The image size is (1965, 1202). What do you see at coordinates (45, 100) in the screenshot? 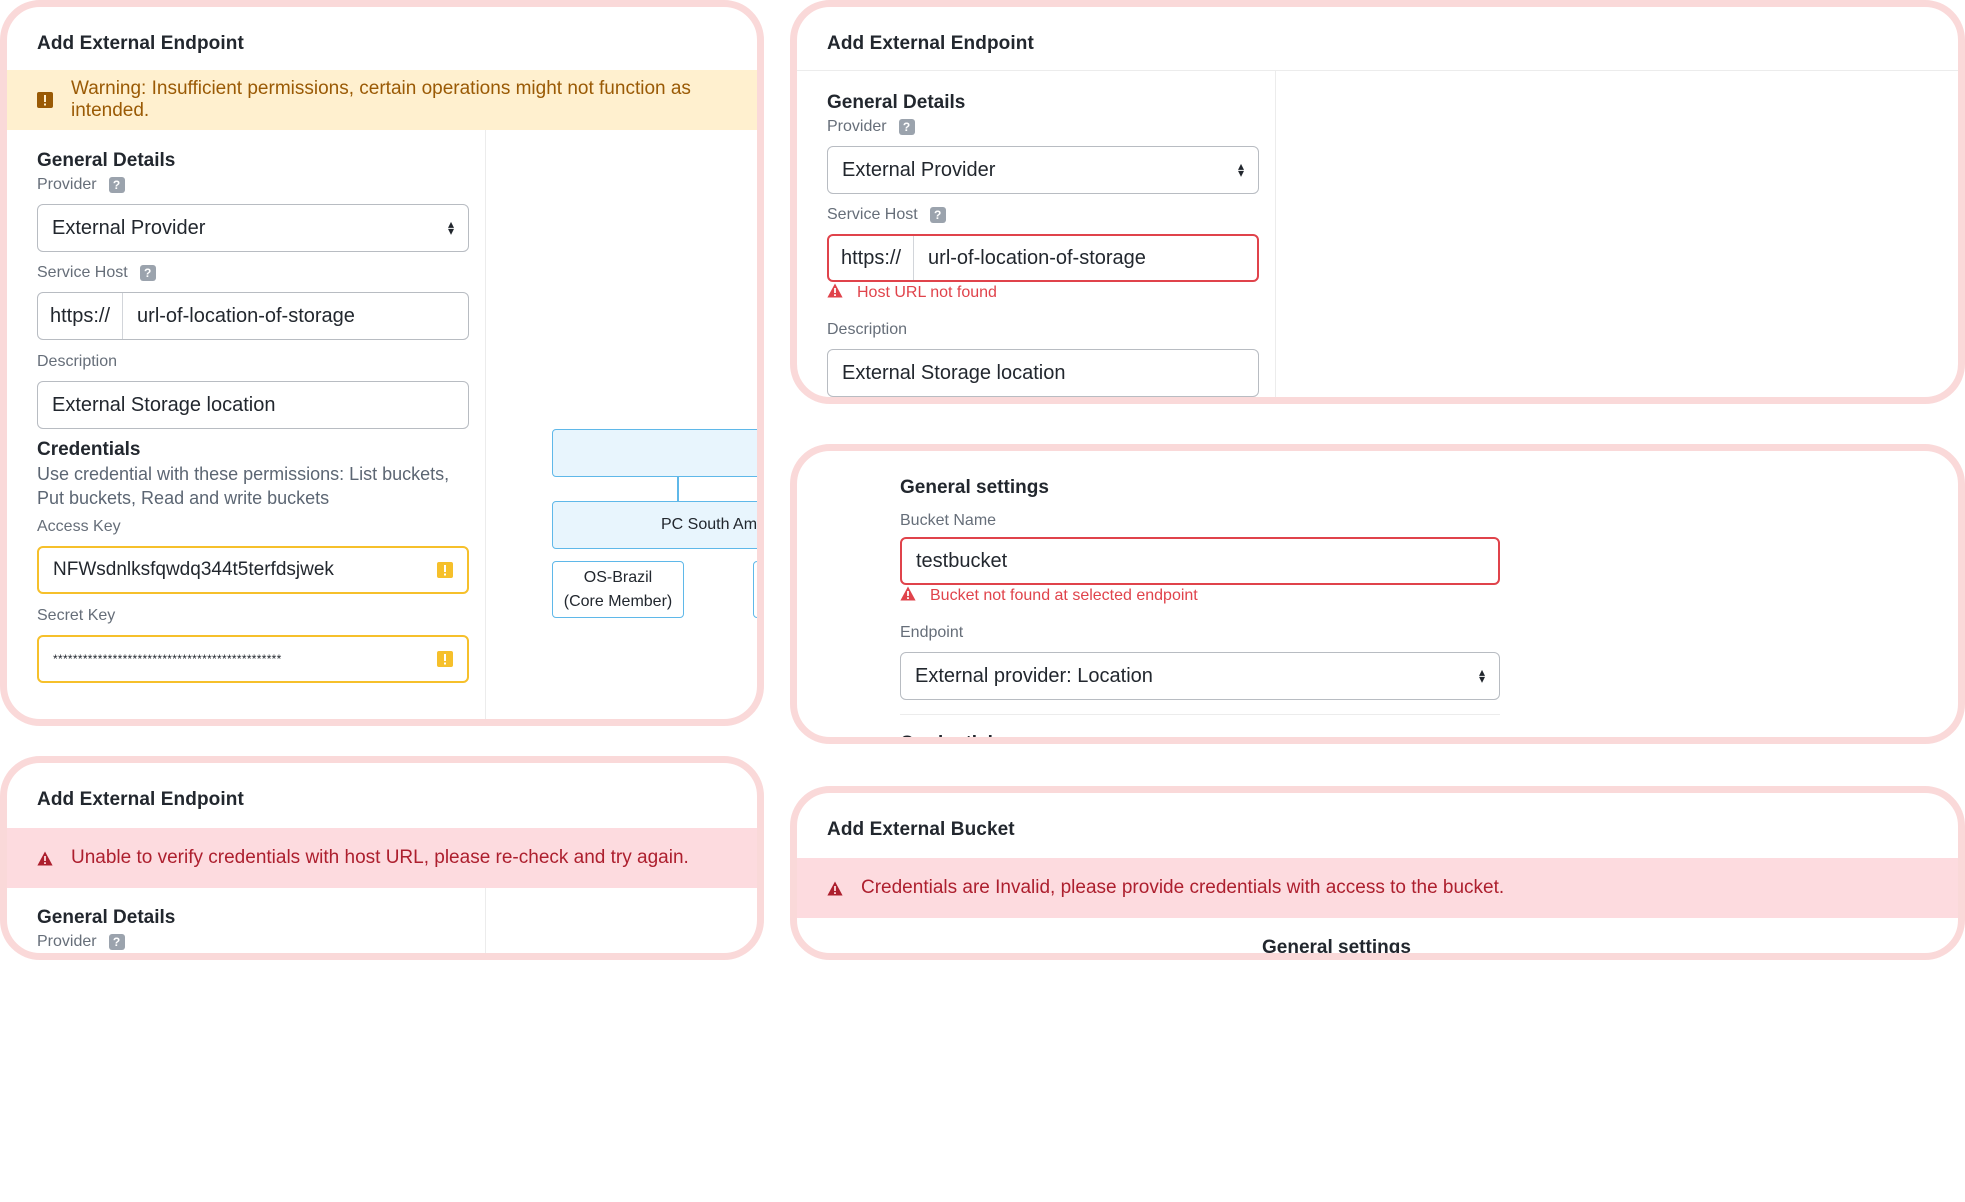
I see `exclamation-square-icon` at bounding box center [45, 100].